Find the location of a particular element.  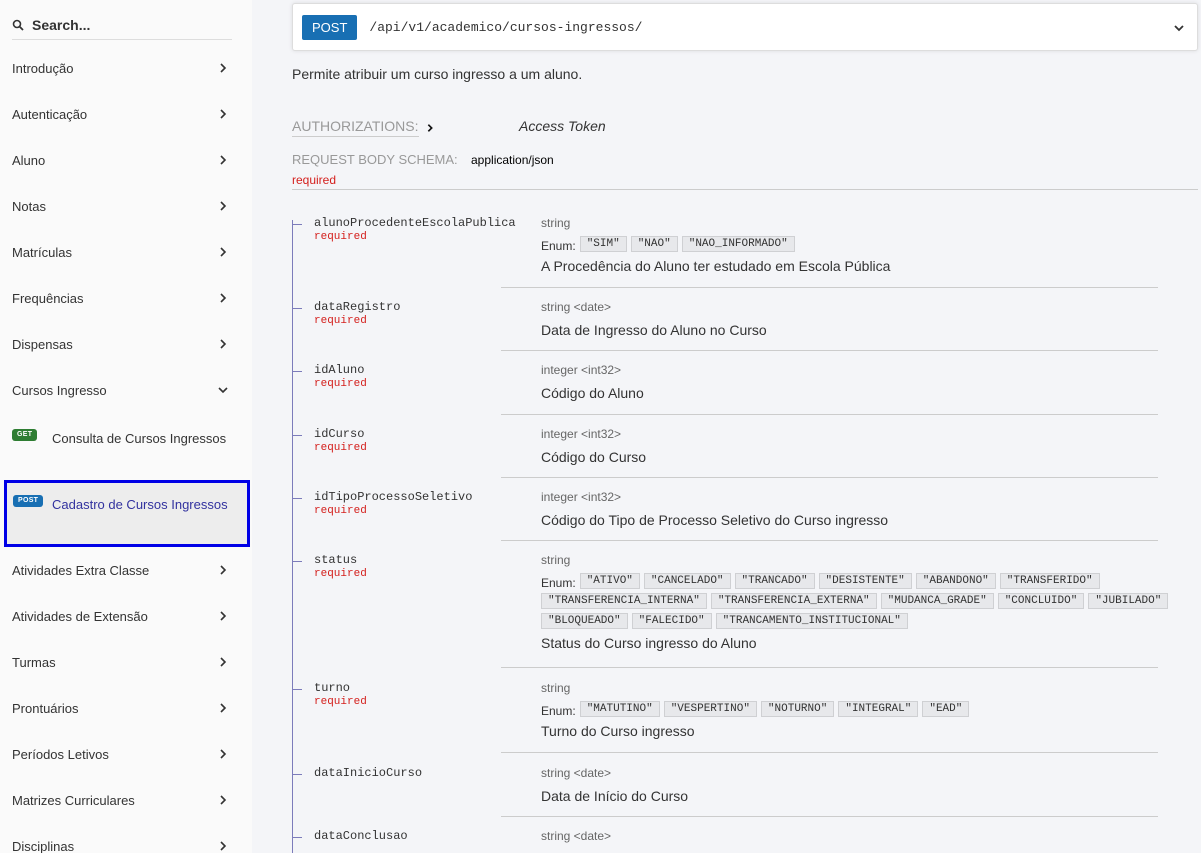

sidebar-item-prontuarios: Prontuários is located at coordinates (126, 708).